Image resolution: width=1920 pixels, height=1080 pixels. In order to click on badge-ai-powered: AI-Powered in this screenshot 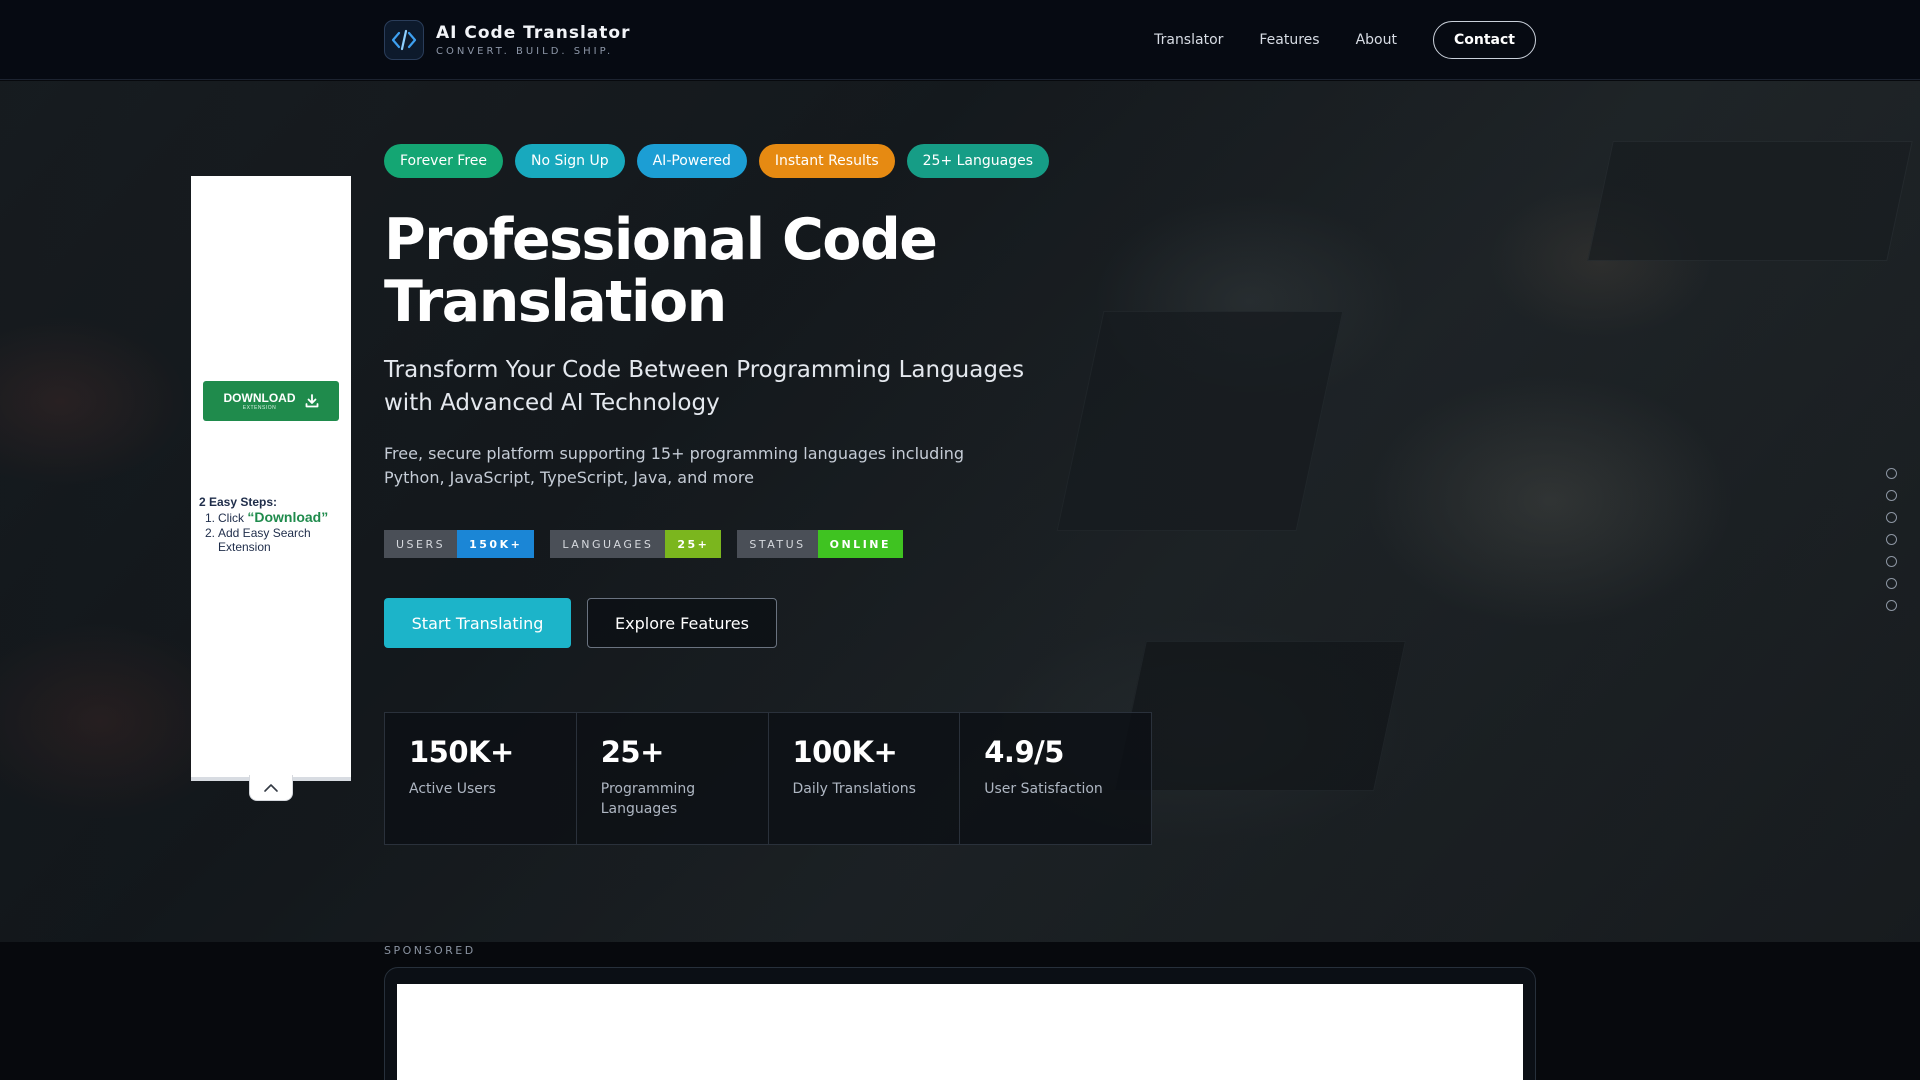, I will do `click(691, 161)`.